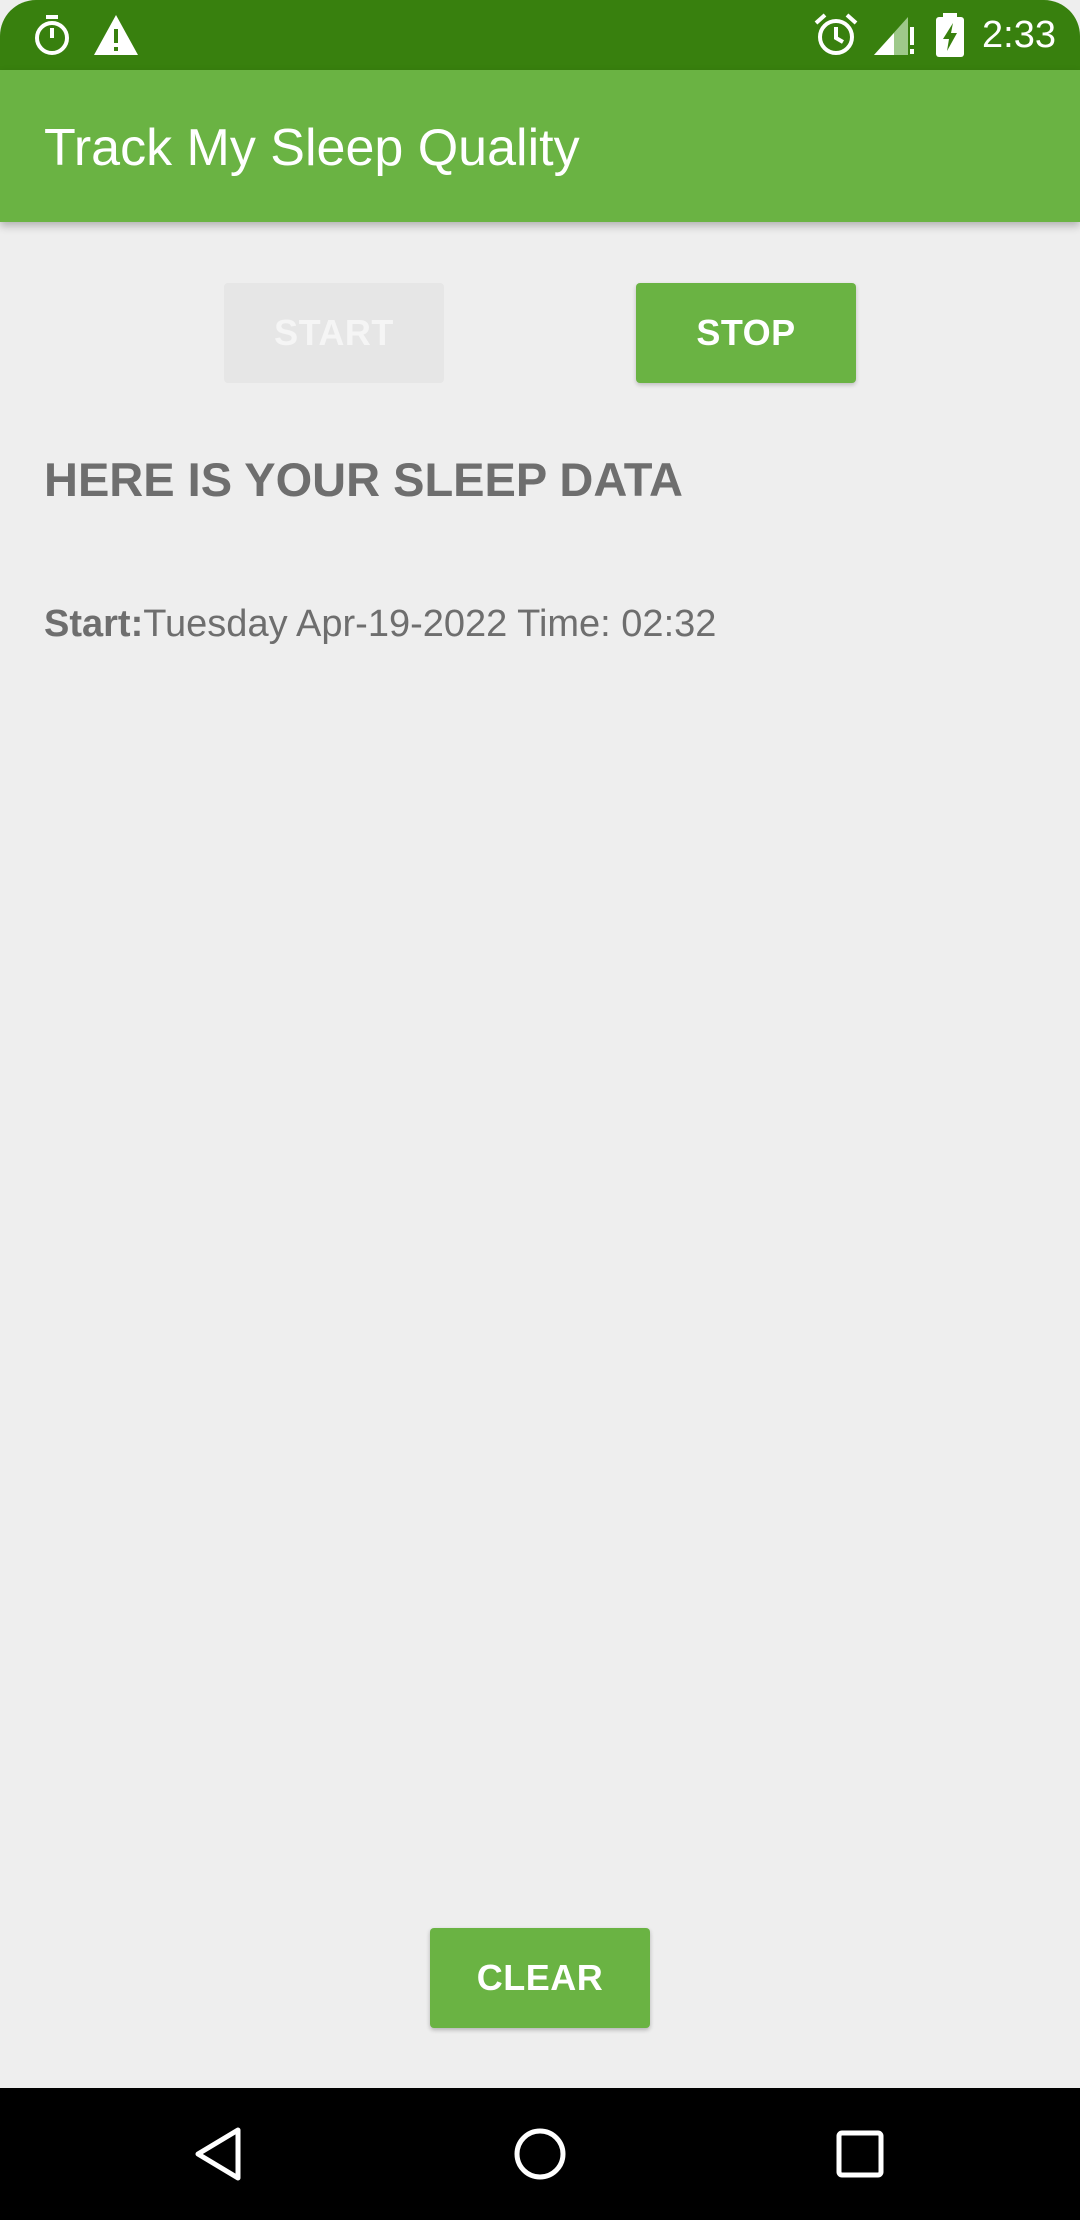 Image resolution: width=1080 pixels, height=2220 pixels. I want to click on status-bar: 2:33, so click(540, 35).